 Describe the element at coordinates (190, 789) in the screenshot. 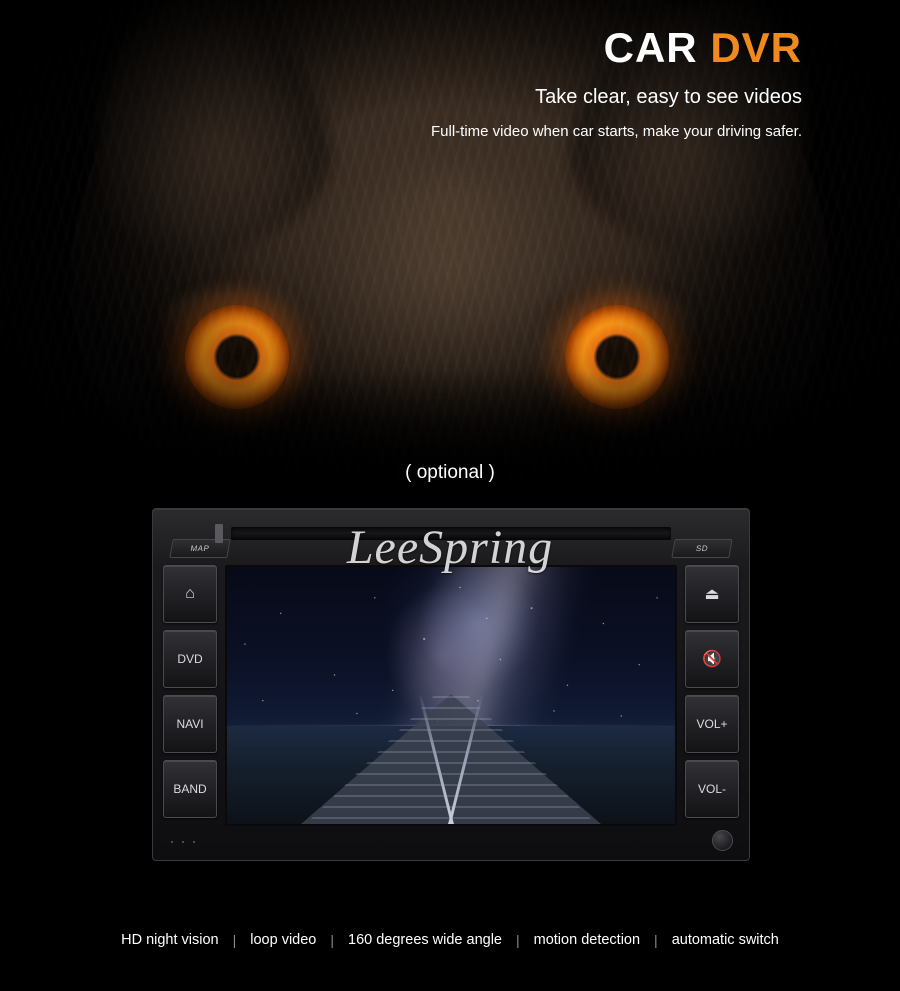

I see `band-button: BAND` at that location.